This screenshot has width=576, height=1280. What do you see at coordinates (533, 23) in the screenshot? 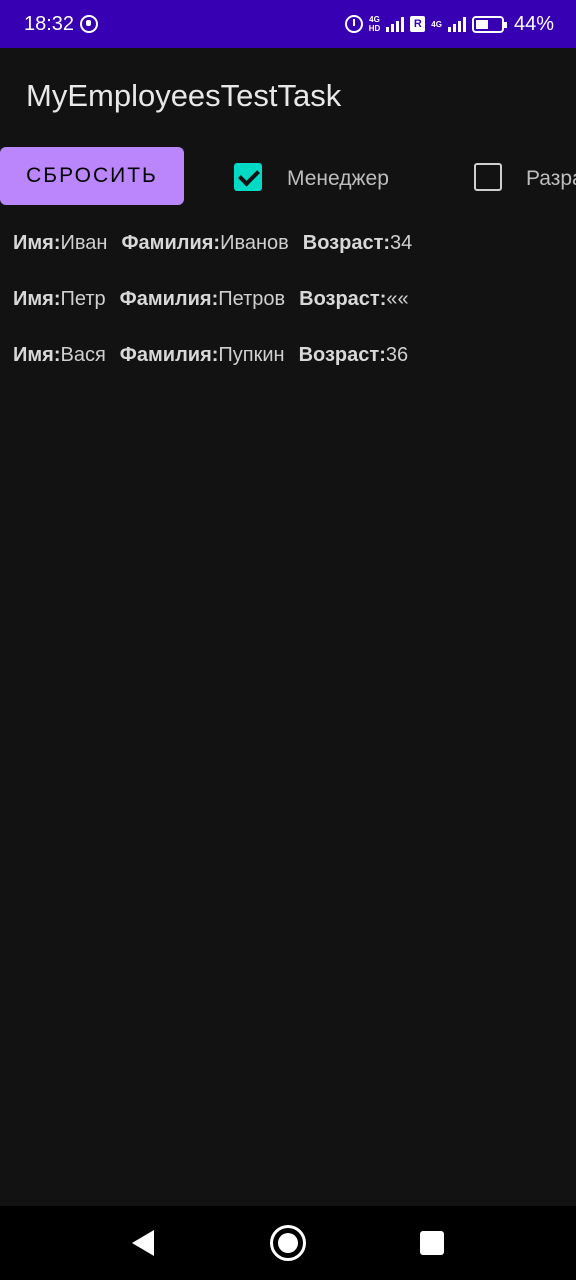
I see `battery-percent: 44%` at bounding box center [533, 23].